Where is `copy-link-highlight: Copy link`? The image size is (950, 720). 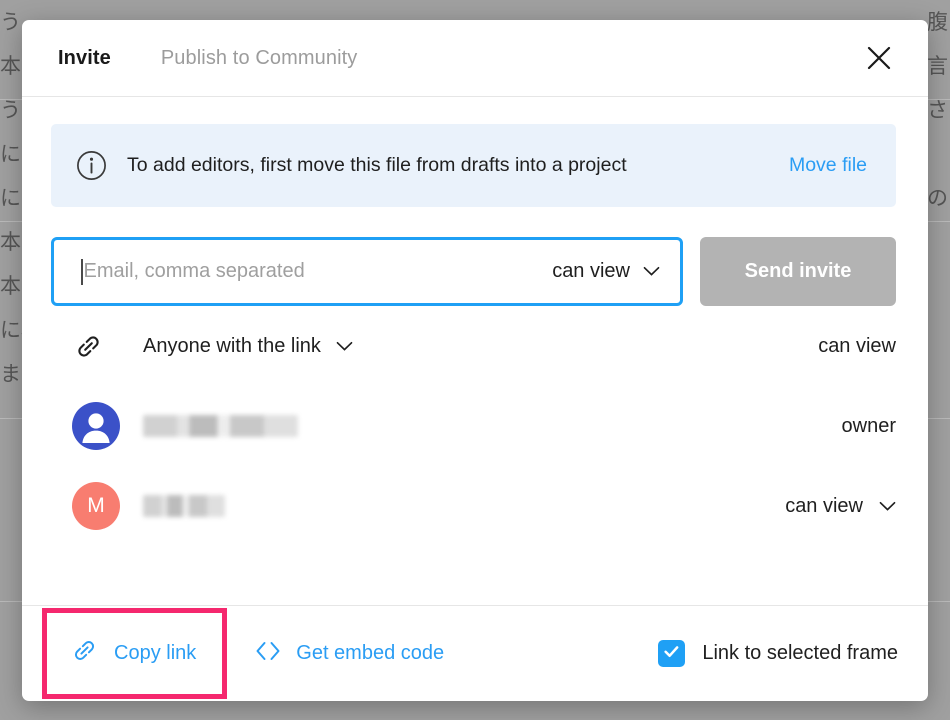 copy-link-highlight: Copy link is located at coordinates (135, 653).